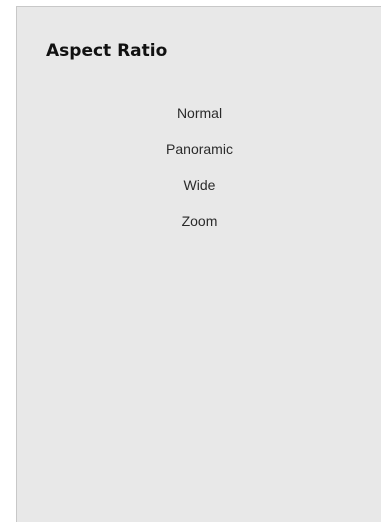 This screenshot has height=522, width=381. Describe the element at coordinates (199, 119) in the screenshot. I see `option-normal: Normal` at that location.